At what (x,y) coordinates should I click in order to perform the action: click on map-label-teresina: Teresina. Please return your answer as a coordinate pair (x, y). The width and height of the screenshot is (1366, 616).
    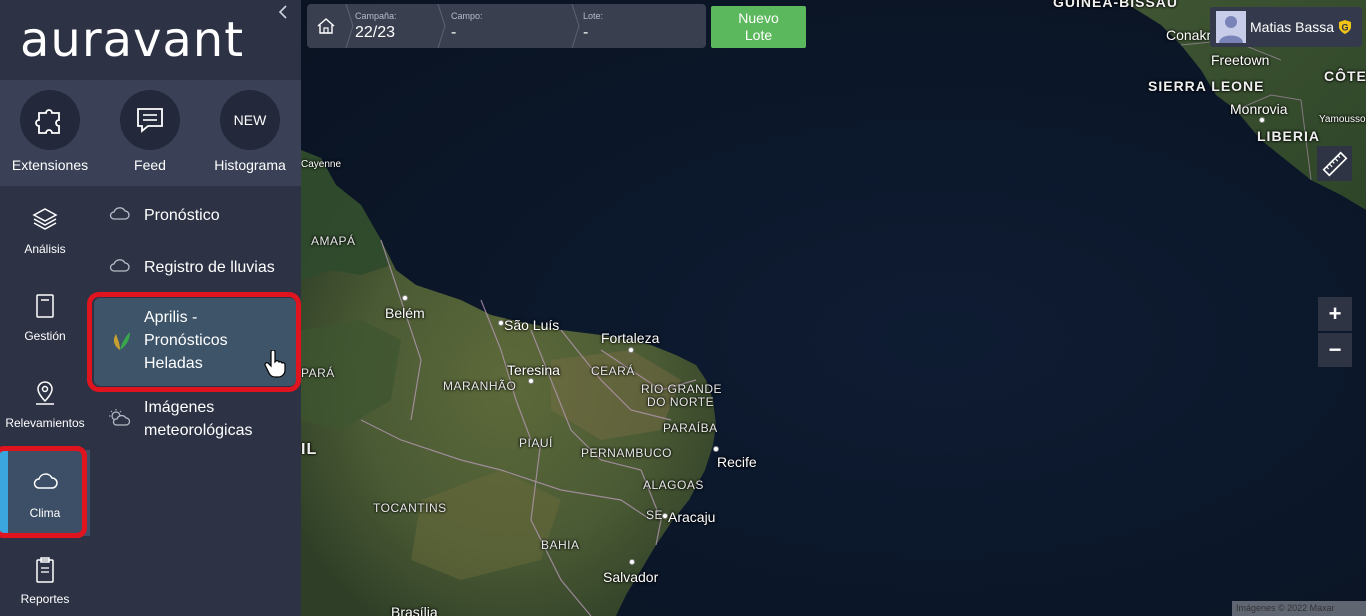
    Looking at the image, I should click on (533, 370).